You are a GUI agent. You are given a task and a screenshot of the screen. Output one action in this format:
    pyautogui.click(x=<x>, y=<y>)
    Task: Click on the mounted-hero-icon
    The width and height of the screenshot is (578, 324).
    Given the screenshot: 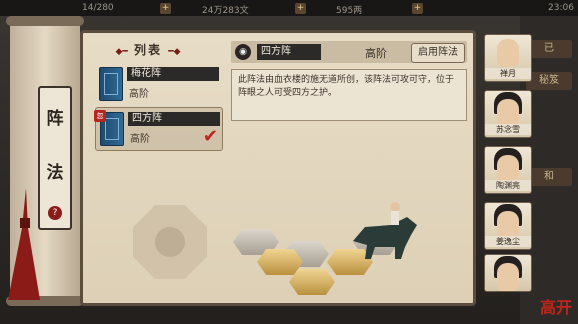 What is the action you would take?
    pyautogui.click(x=385, y=230)
    